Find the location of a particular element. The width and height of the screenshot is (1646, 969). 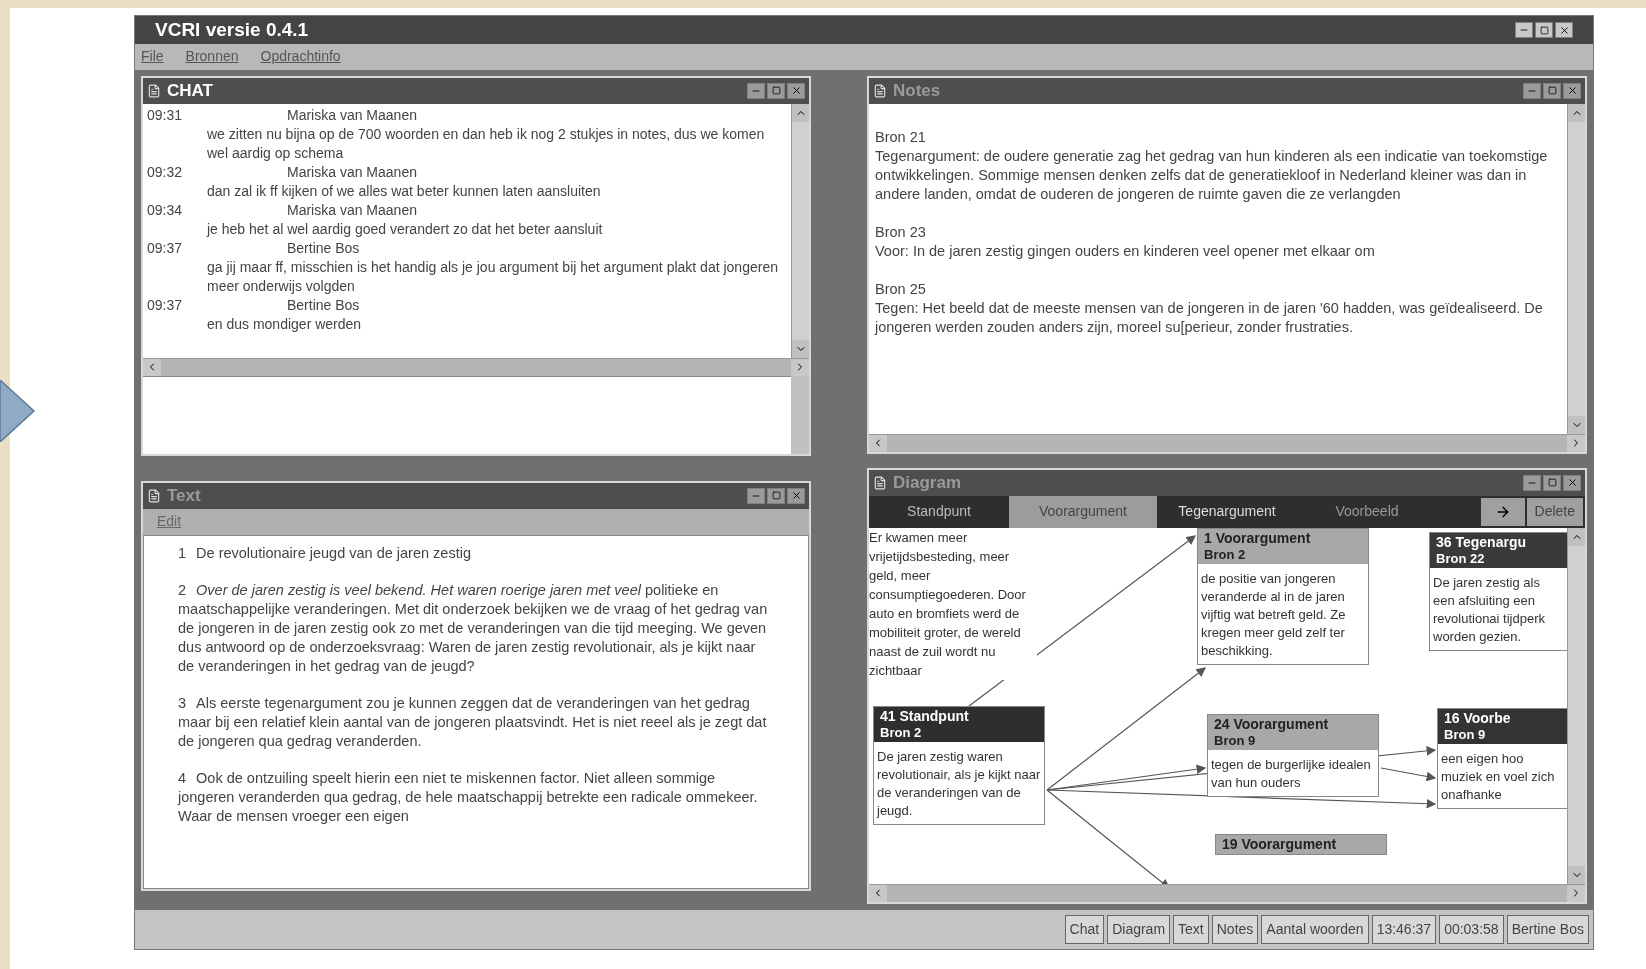

message-time: 09:31 is located at coordinates (165, 115).